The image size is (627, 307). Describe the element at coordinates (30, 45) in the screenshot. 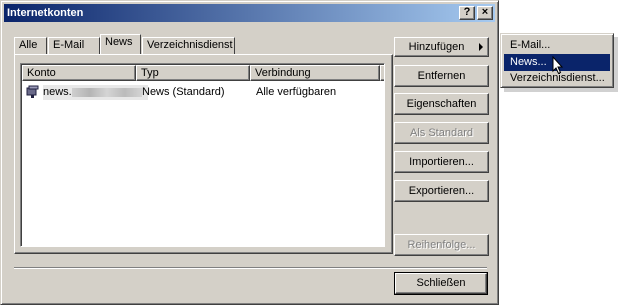

I see `tab-alle: Alle` at that location.